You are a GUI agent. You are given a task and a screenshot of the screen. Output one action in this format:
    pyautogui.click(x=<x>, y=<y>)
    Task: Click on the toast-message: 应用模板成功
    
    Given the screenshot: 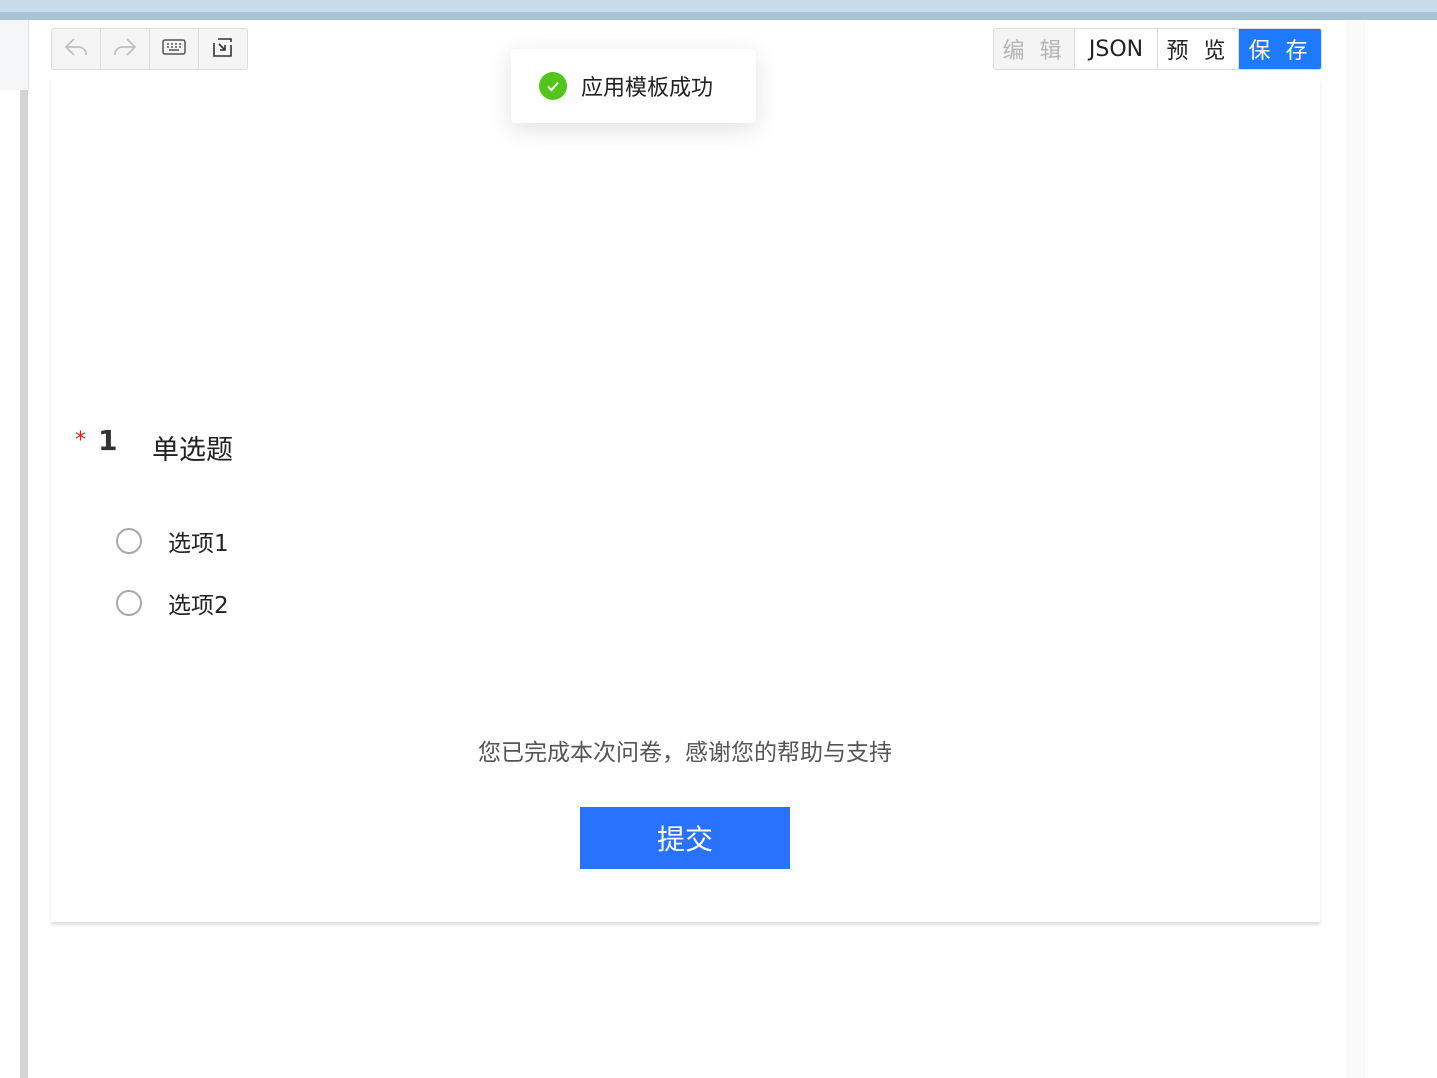 What is the action you would take?
    pyautogui.click(x=647, y=88)
    